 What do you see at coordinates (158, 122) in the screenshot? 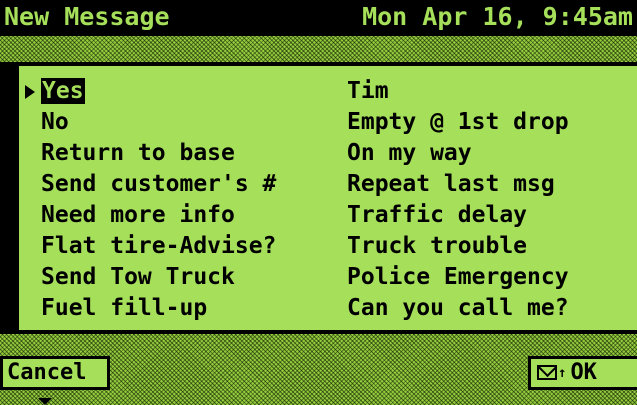
I see `message-item-no: No` at bounding box center [158, 122].